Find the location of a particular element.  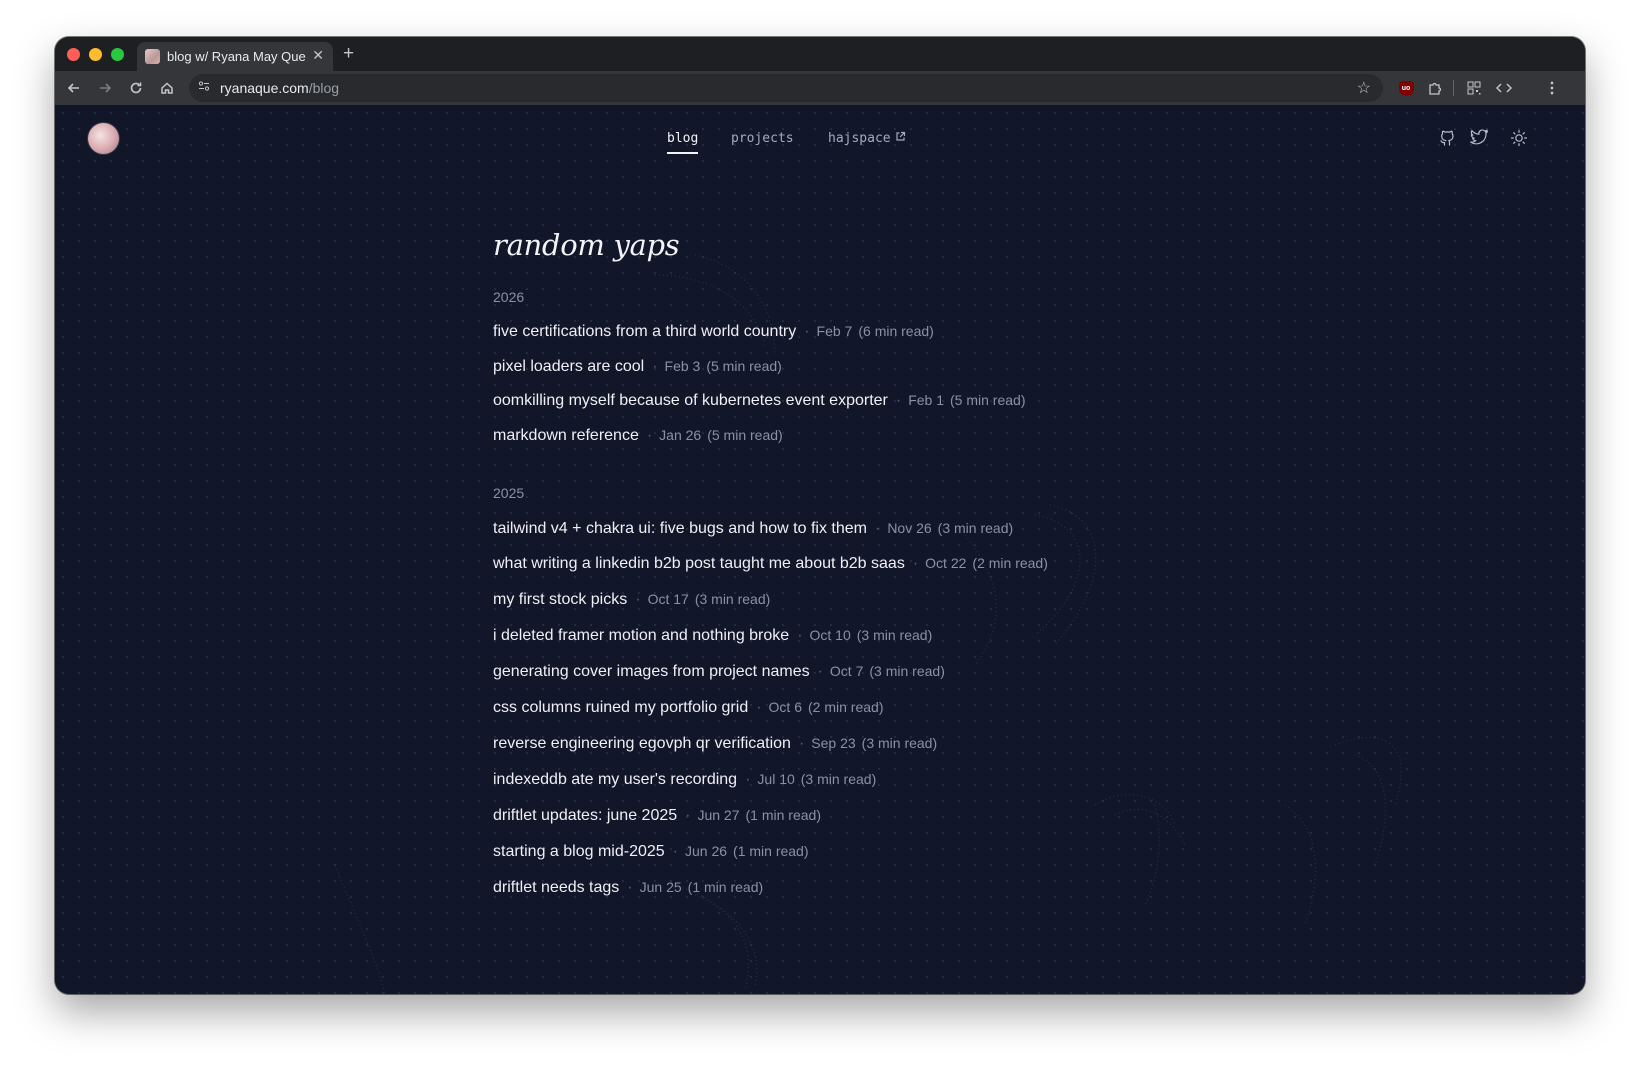

github-icon is located at coordinates (1448, 139).